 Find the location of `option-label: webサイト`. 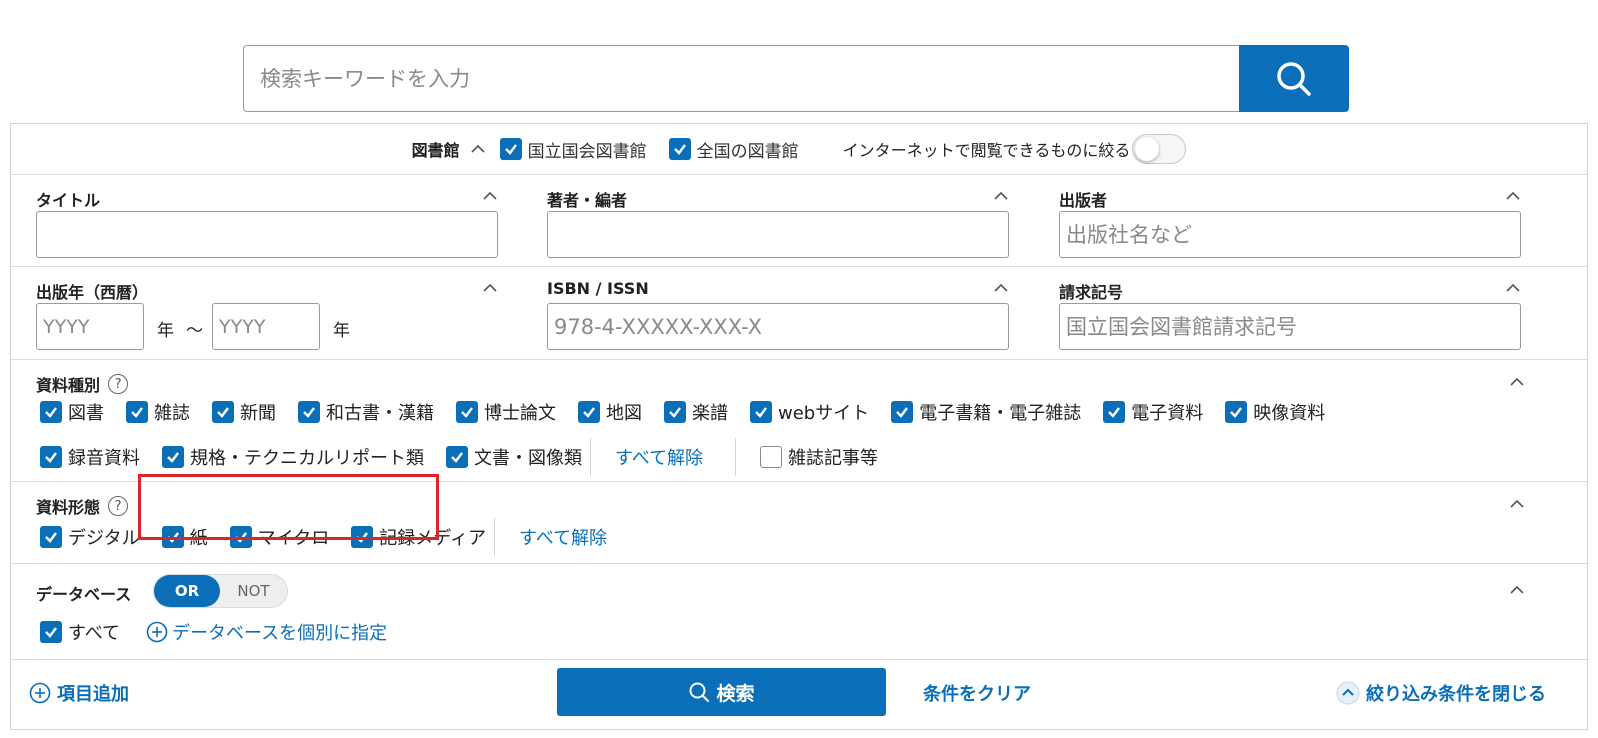

option-label: webサイト is located at coordinates (824, 413).